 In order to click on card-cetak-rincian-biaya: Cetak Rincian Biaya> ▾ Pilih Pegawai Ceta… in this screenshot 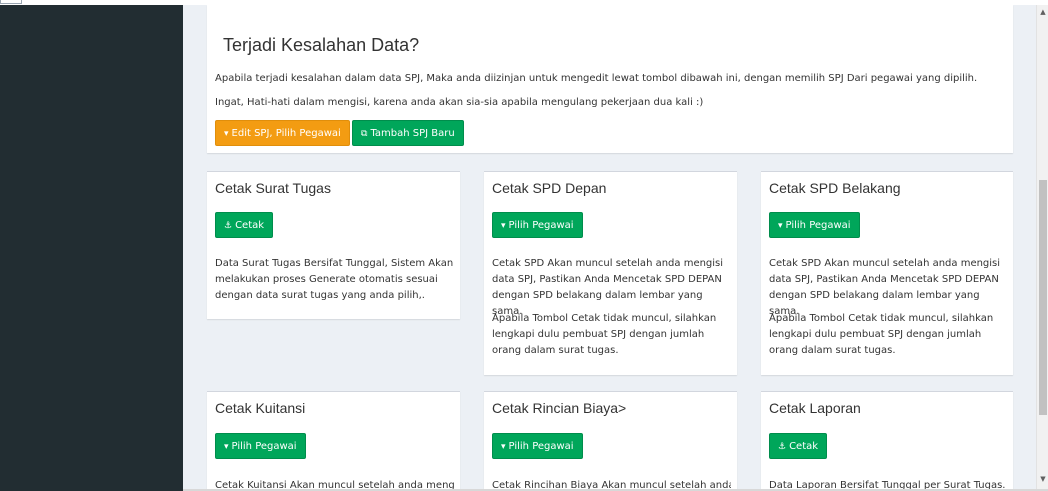, I will do `click(610, 441)`.